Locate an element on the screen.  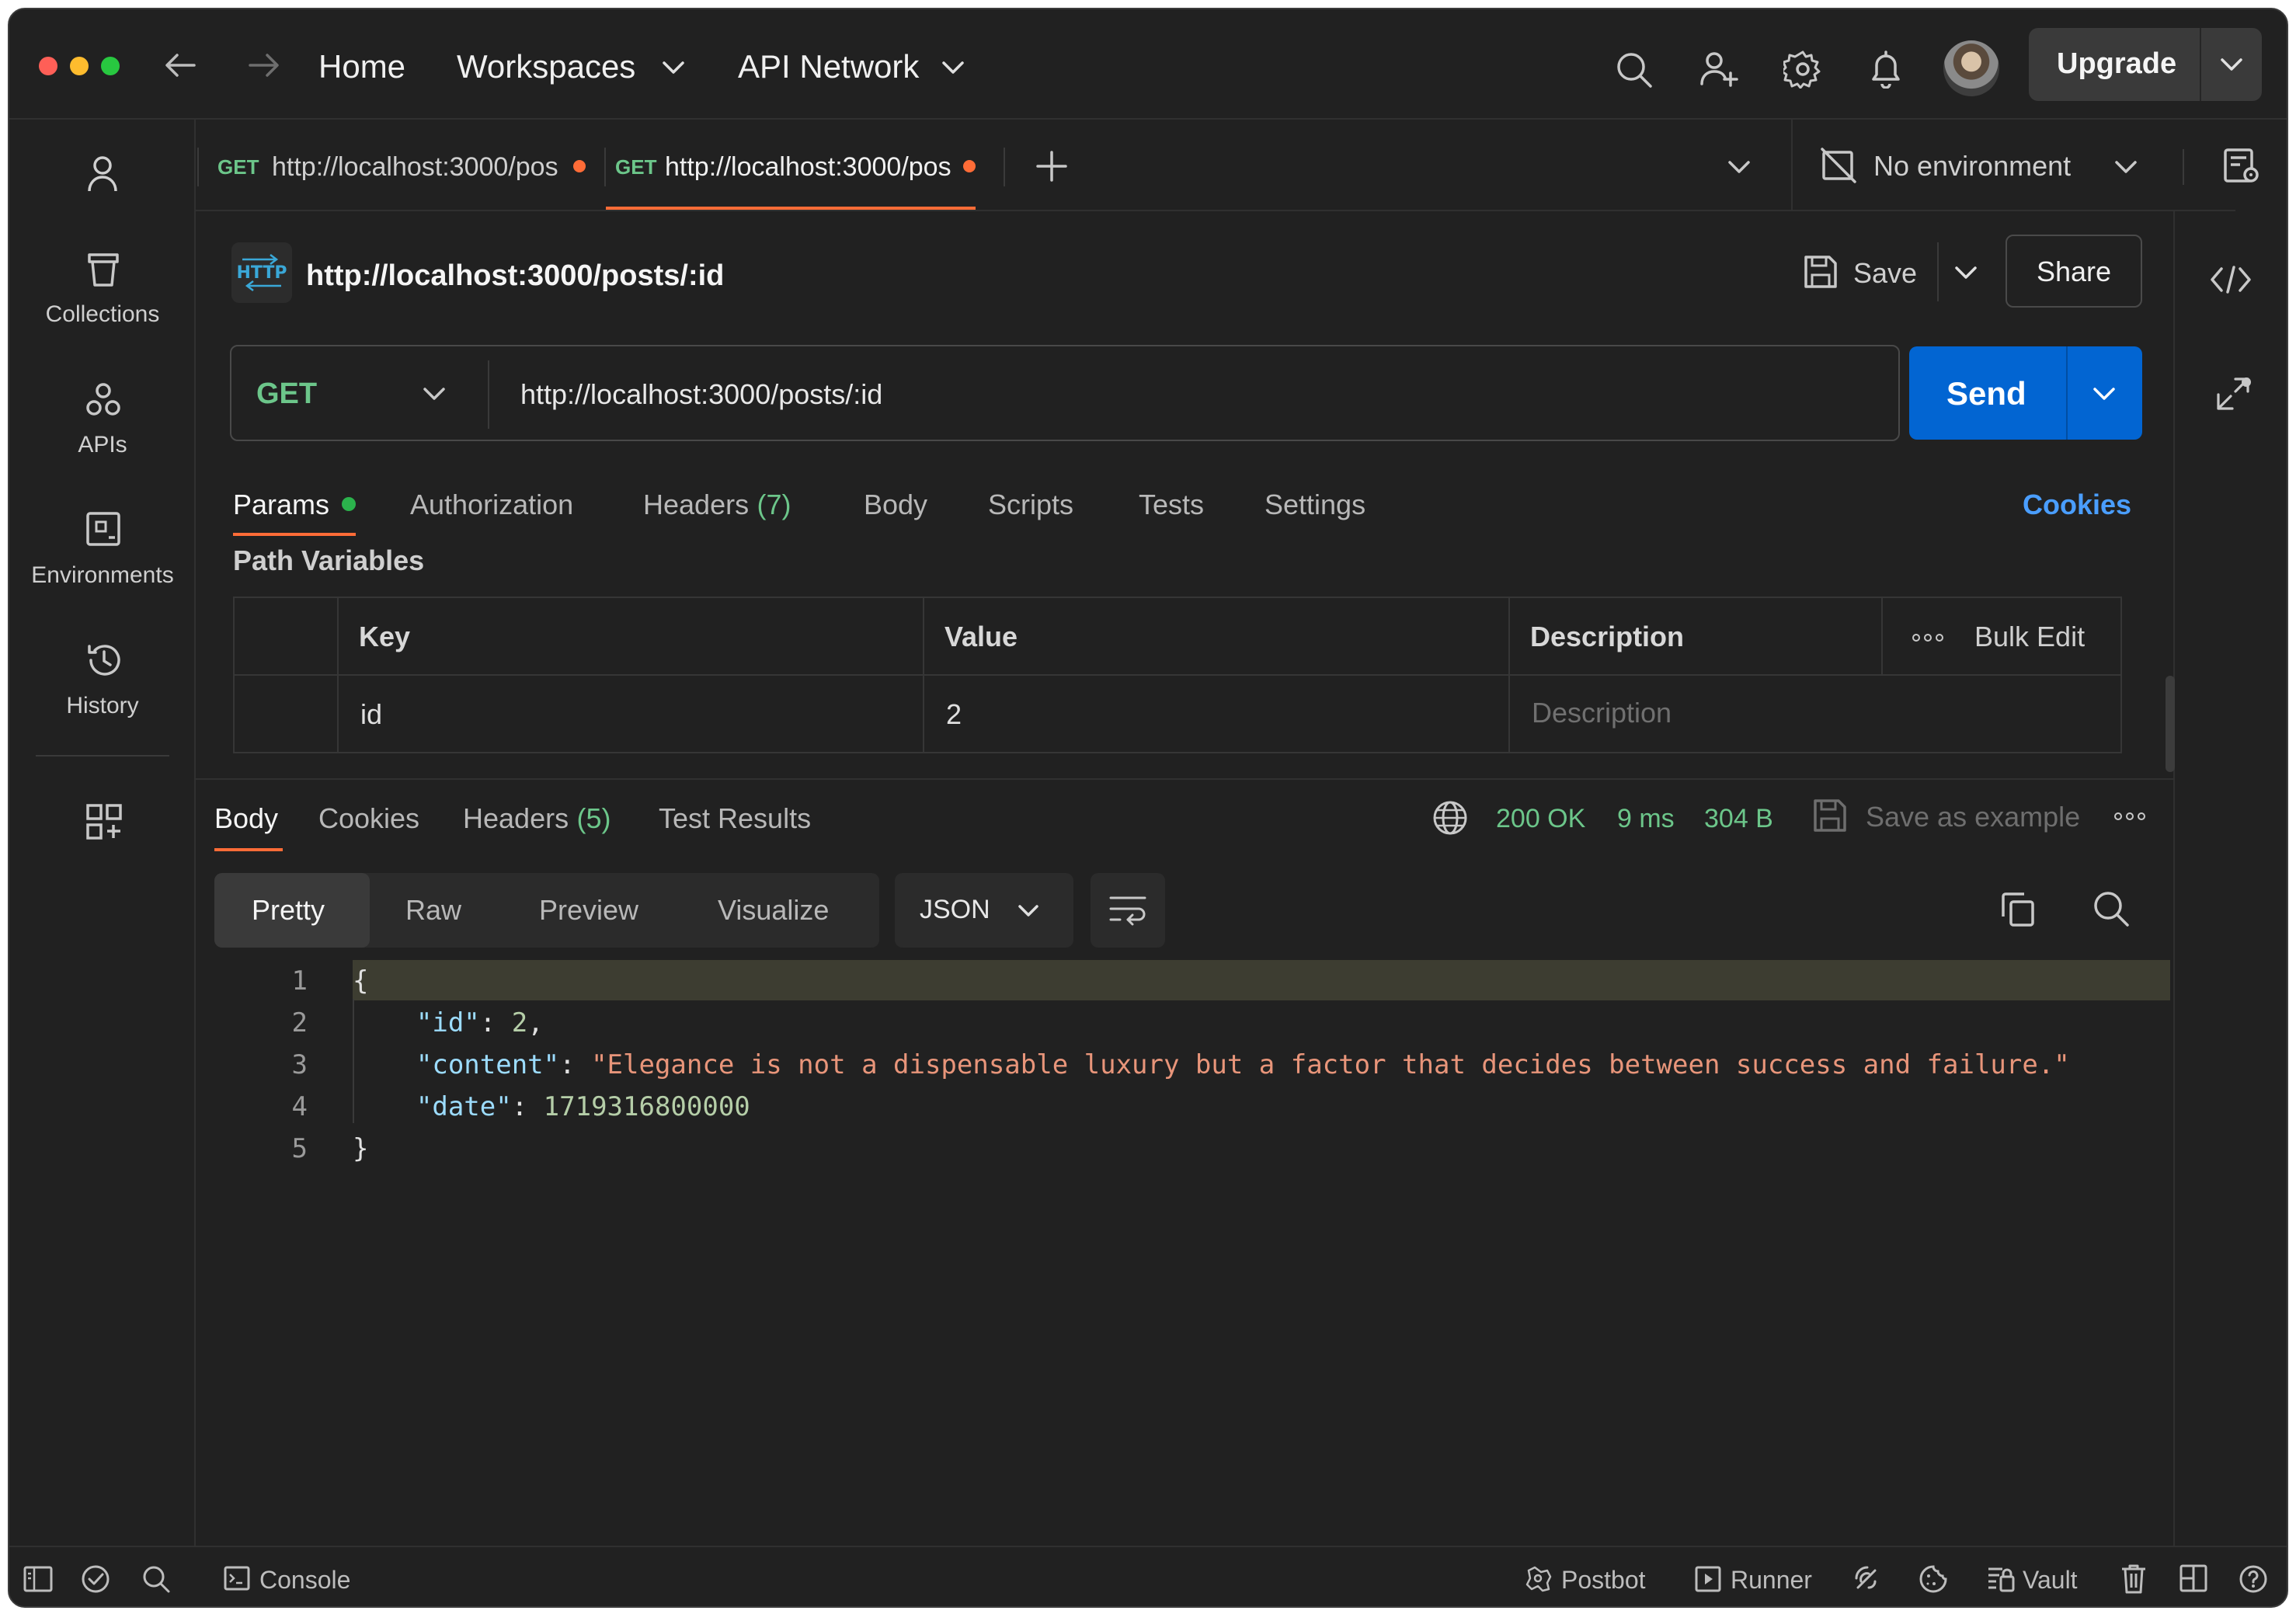
cookies-link: Cookies is located at coordinates (2077, 505).